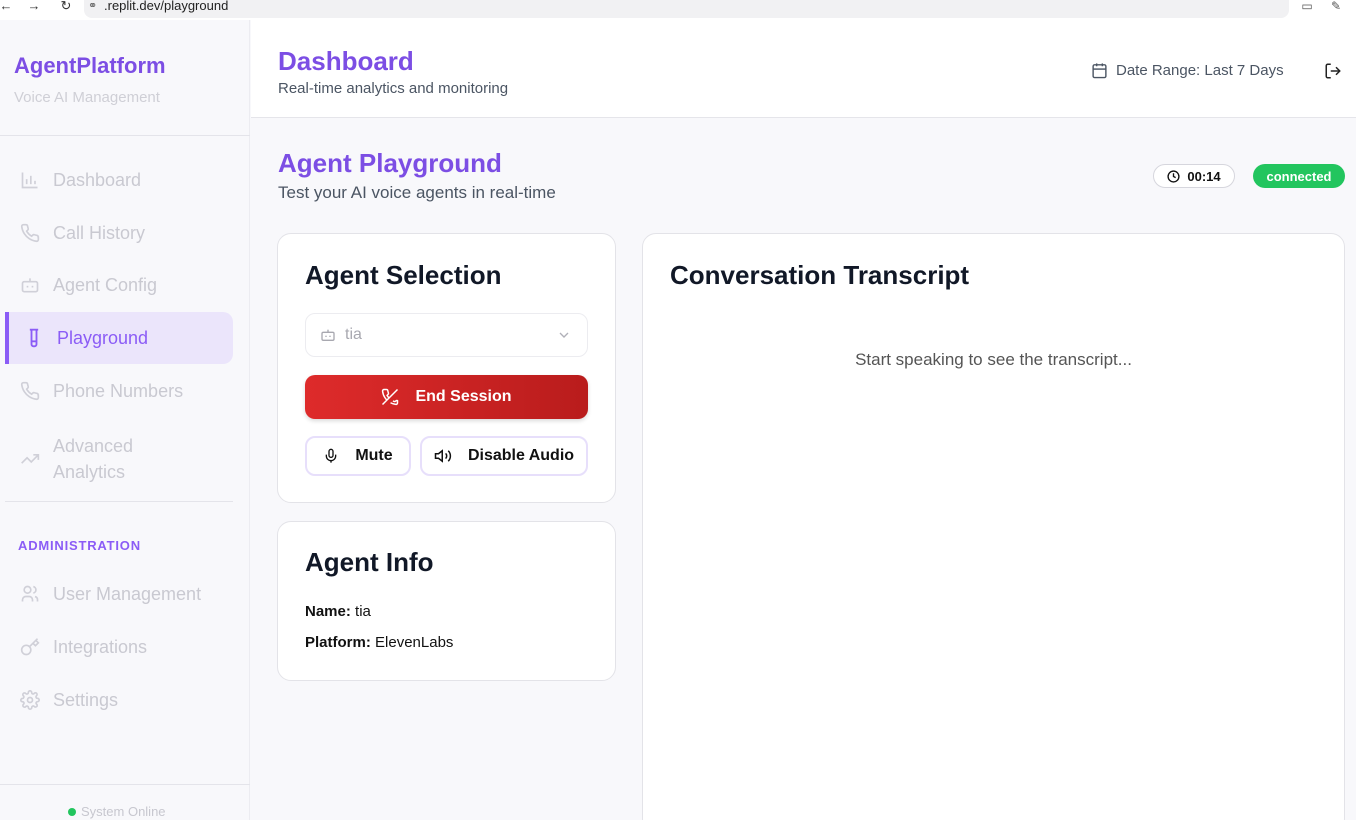 The width and height of the screenshot is (1356, 820). I want to click on calendar-icon, so click(1099, 70).